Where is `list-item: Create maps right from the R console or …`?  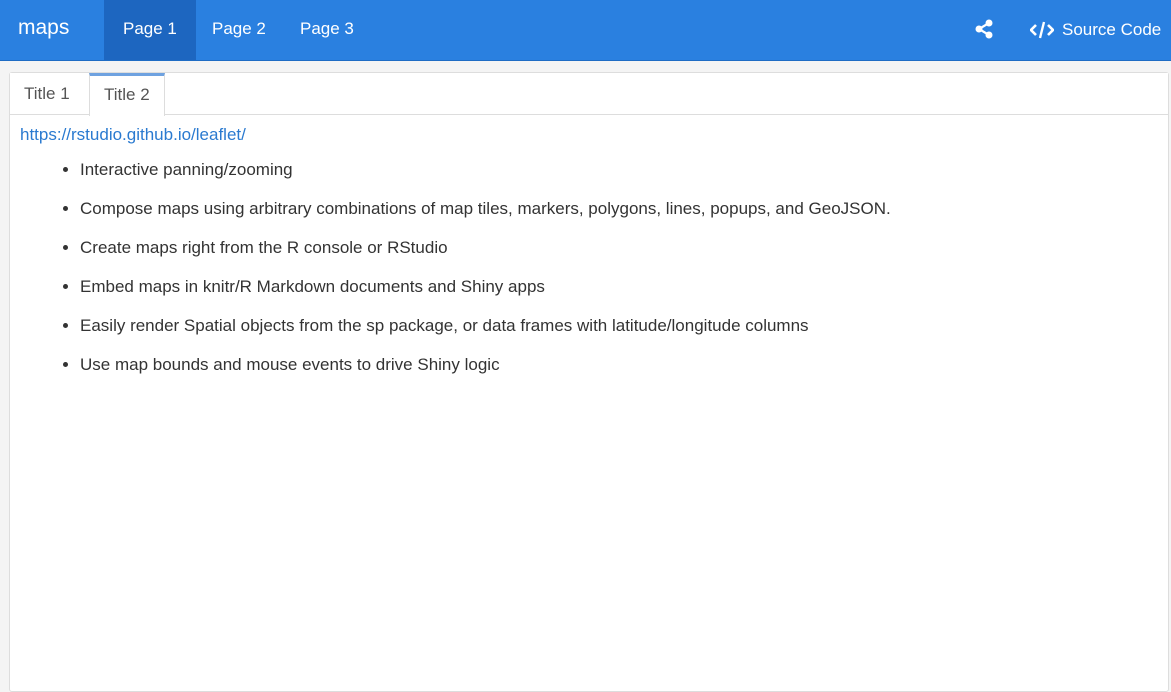
list-item: Create maps right from the R console or … is located at coordinates (619, 248).